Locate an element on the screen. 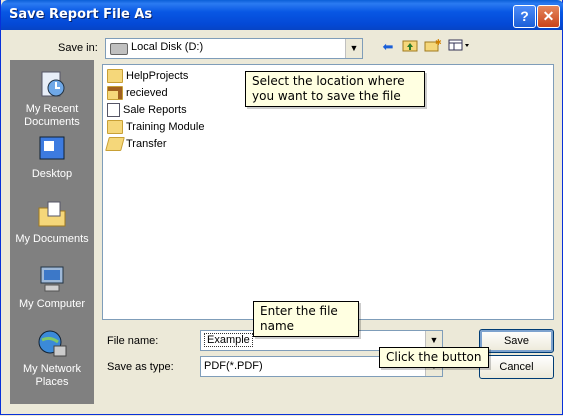 The height and width of the screenshot is (416, 563). recent-documents-icon is located at coordinates (53, 84).